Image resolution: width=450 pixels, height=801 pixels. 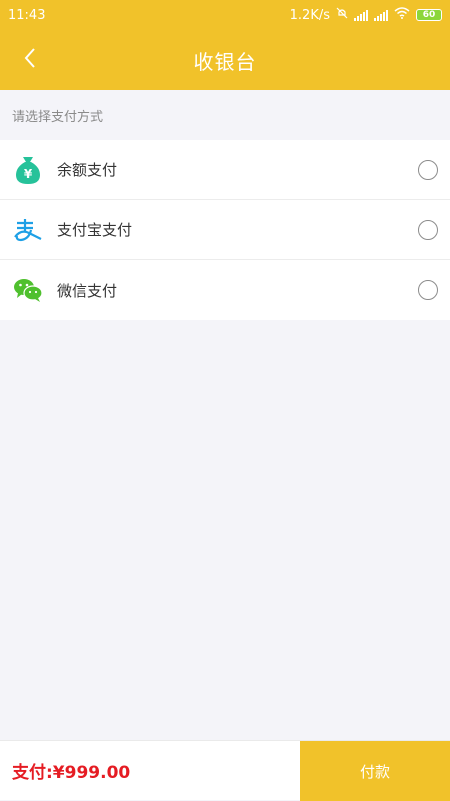 What do you see at coordinates (87, 170) in the screenshot?
I see `payment-option-label: 余额支付` at bounding box center [87, 170].